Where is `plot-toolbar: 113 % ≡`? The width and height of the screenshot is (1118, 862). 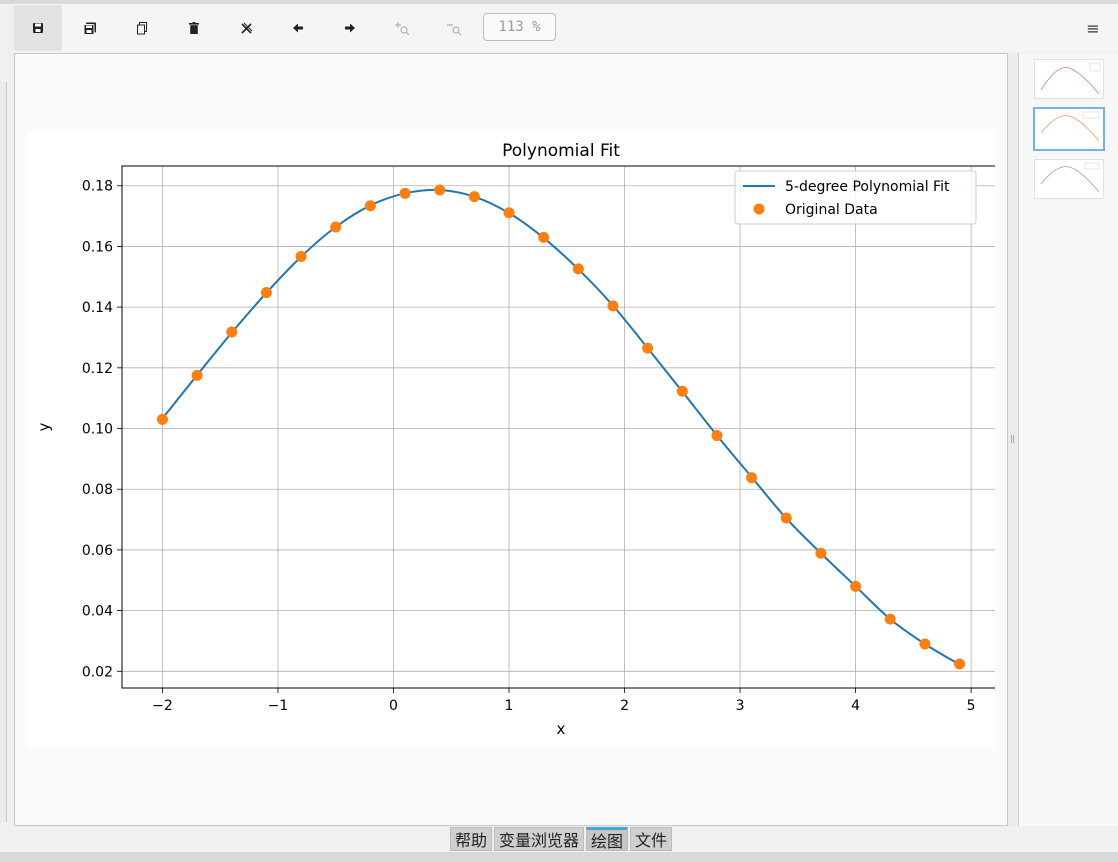 plot-toolbar: 113 % ≡ is located at coordinates (566, 28).